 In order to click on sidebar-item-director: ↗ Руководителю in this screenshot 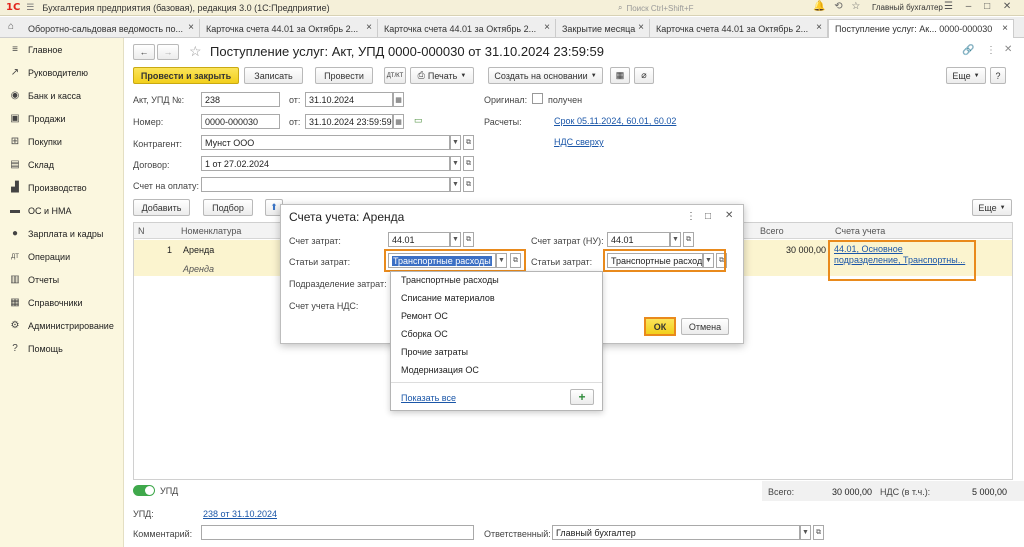, I will do `click(61, 72)`.